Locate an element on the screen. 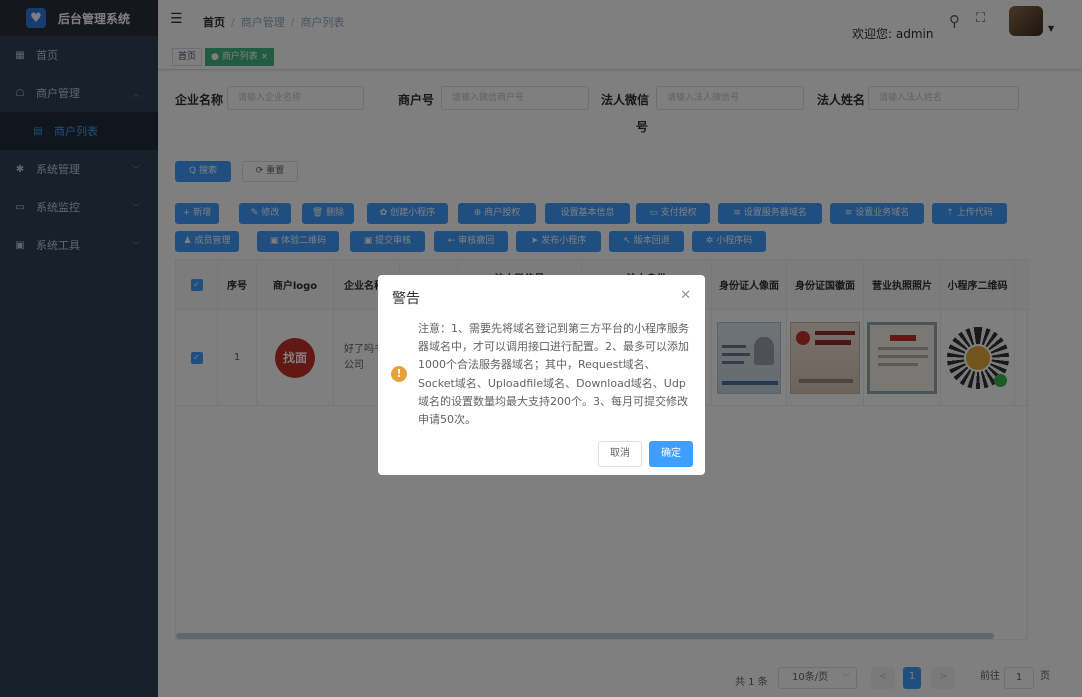 This screenshot has height=697, width=1082. confirm-button: 确定 is located at coordinates (671, 454).